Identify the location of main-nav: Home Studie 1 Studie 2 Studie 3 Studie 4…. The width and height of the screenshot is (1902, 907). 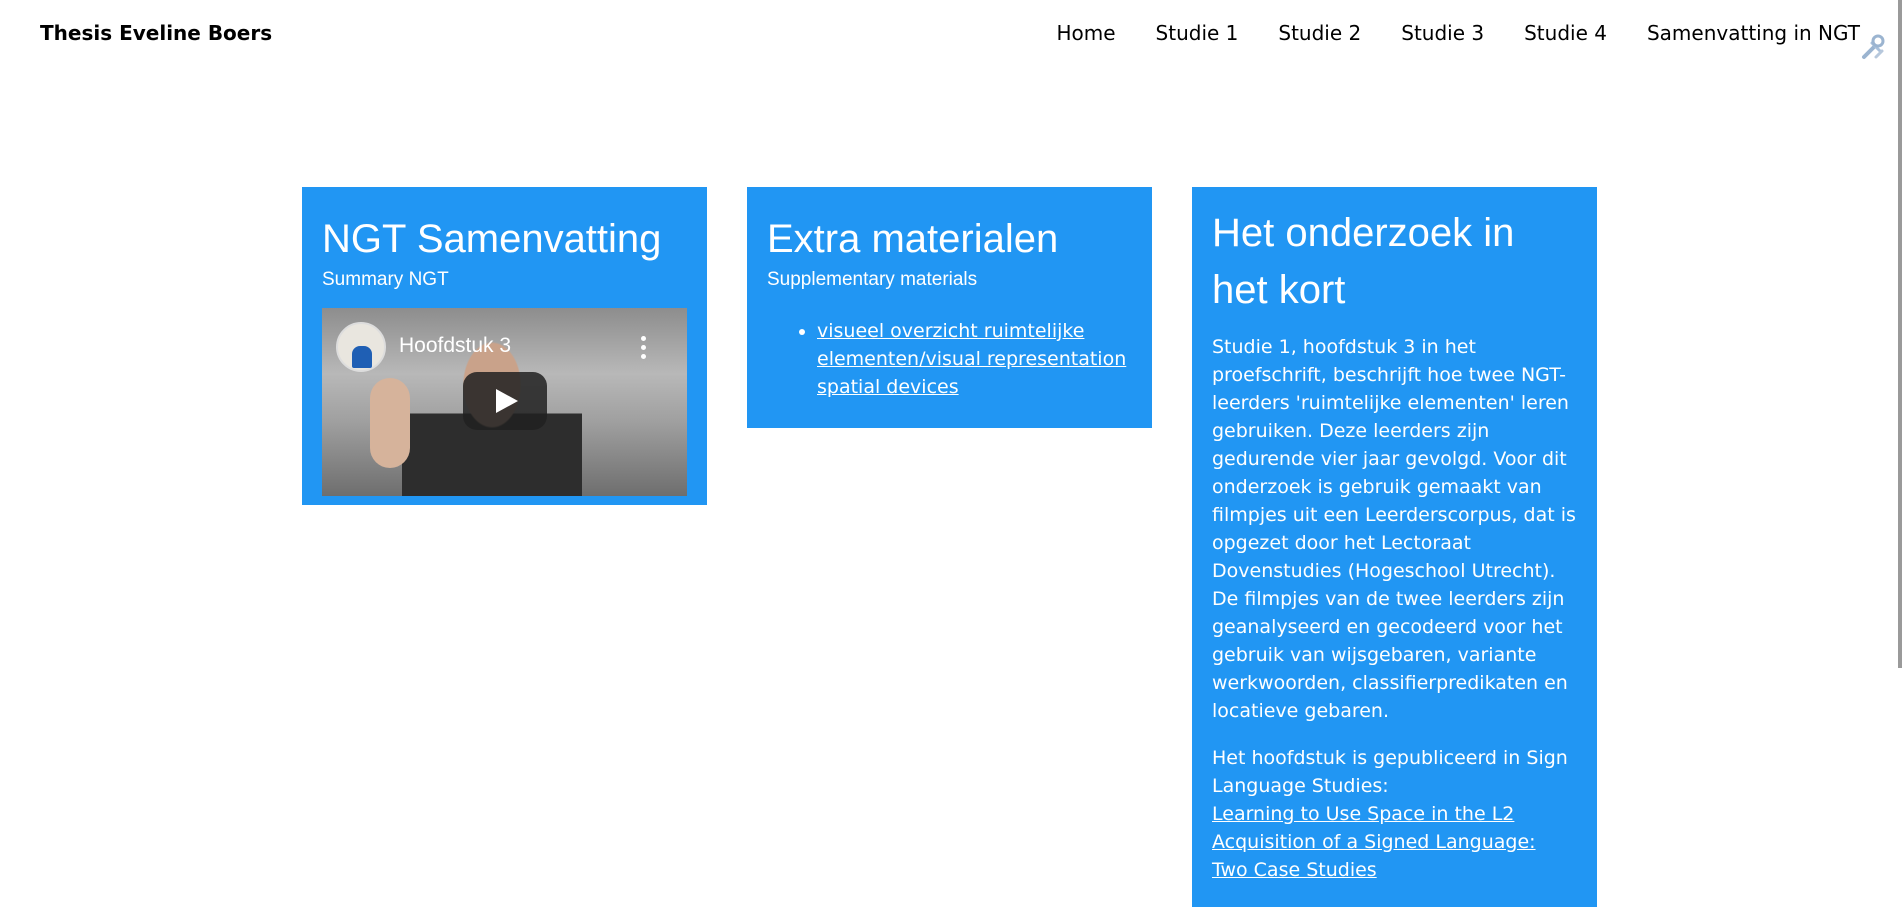
(1458, 33).